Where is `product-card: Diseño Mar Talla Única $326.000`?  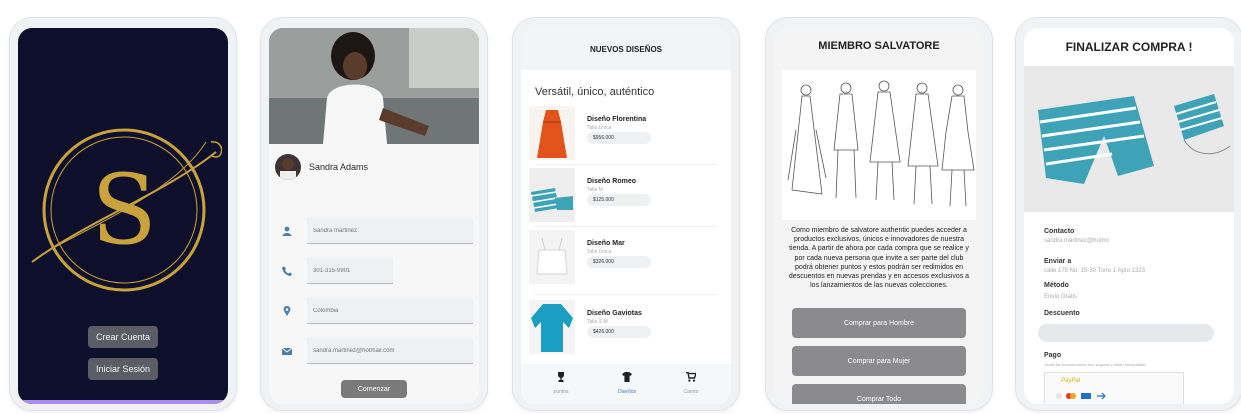 product-card: Diseño Mar Talla Única $326.000 is located at coordinates (624, 258).